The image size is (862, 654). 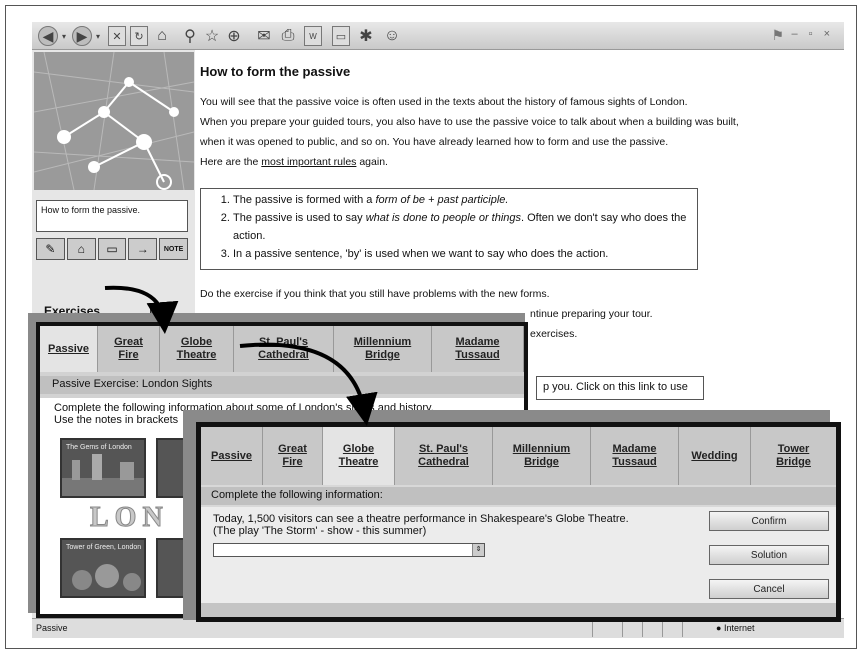 I want to click on window-controls: – ▫ ×, so click(x=812, y=34).